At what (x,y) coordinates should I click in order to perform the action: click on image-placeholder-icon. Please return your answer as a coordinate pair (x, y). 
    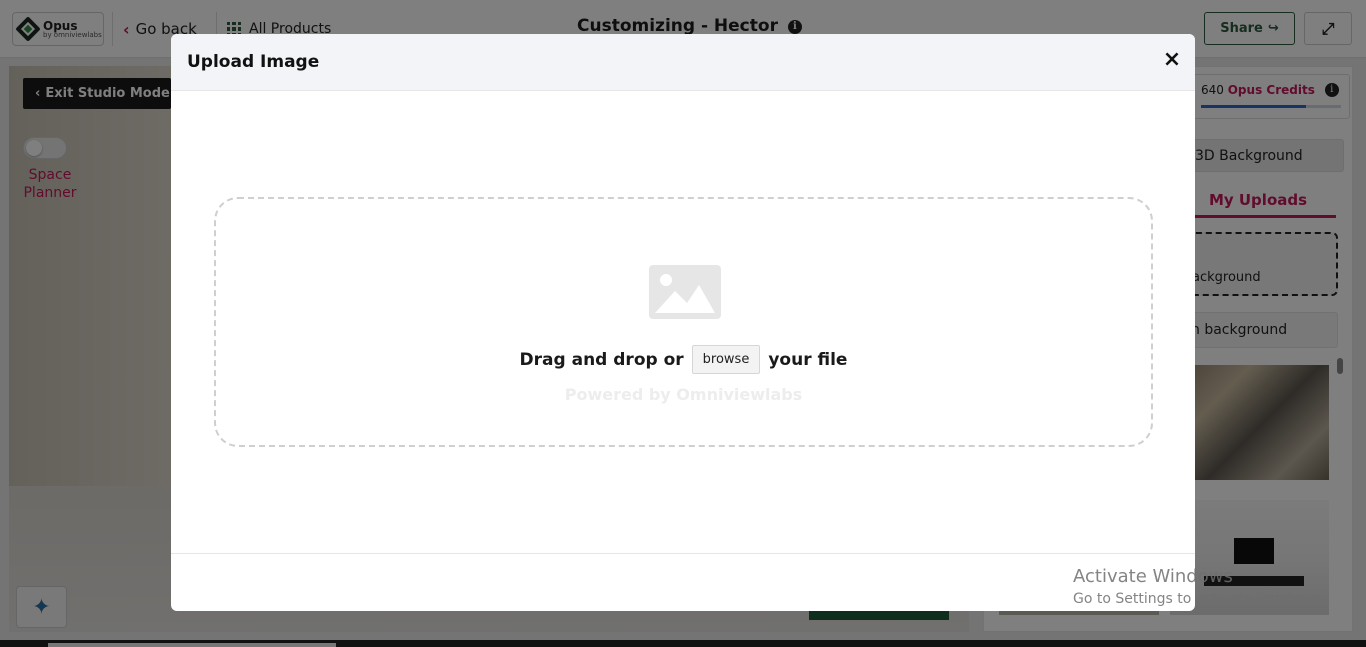
    Looking at the image, I should click on (685, 292).